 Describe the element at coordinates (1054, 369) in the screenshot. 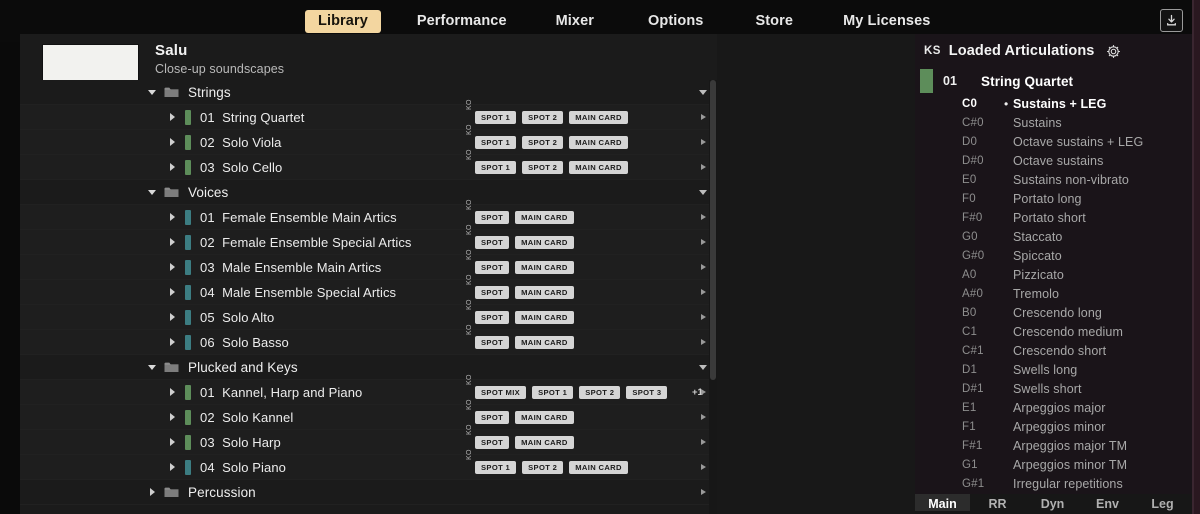

I see `articulation-row: D1 Swells long` at that location.